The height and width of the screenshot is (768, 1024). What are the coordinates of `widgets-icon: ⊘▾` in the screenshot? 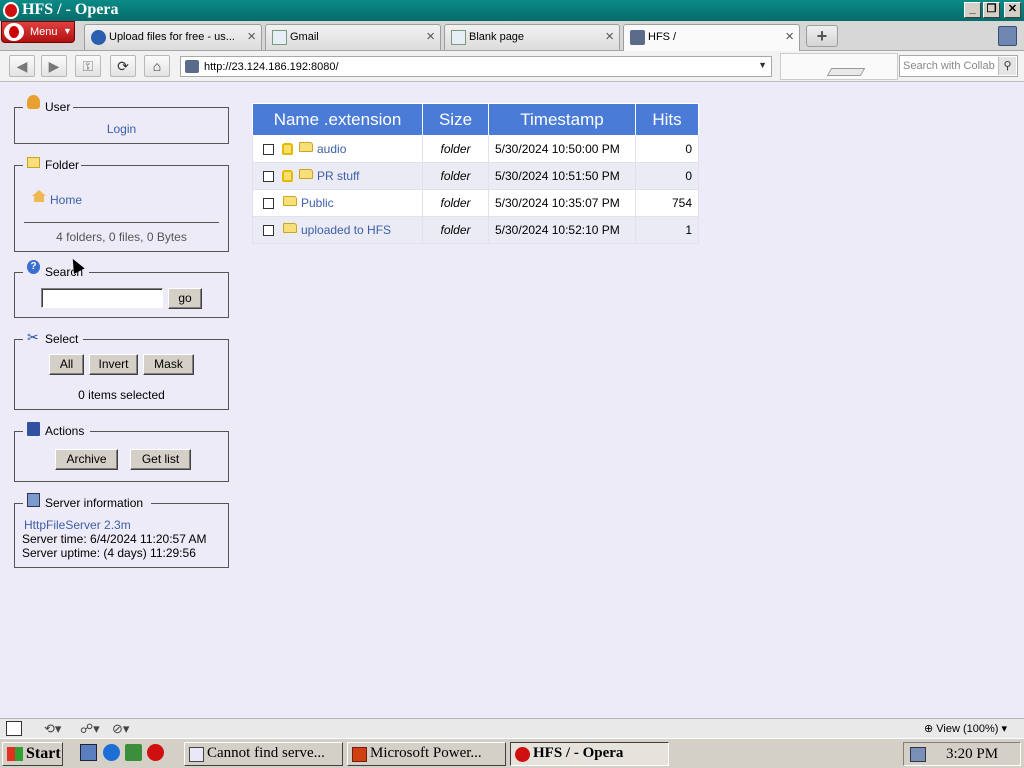 It's located at (127, 728).